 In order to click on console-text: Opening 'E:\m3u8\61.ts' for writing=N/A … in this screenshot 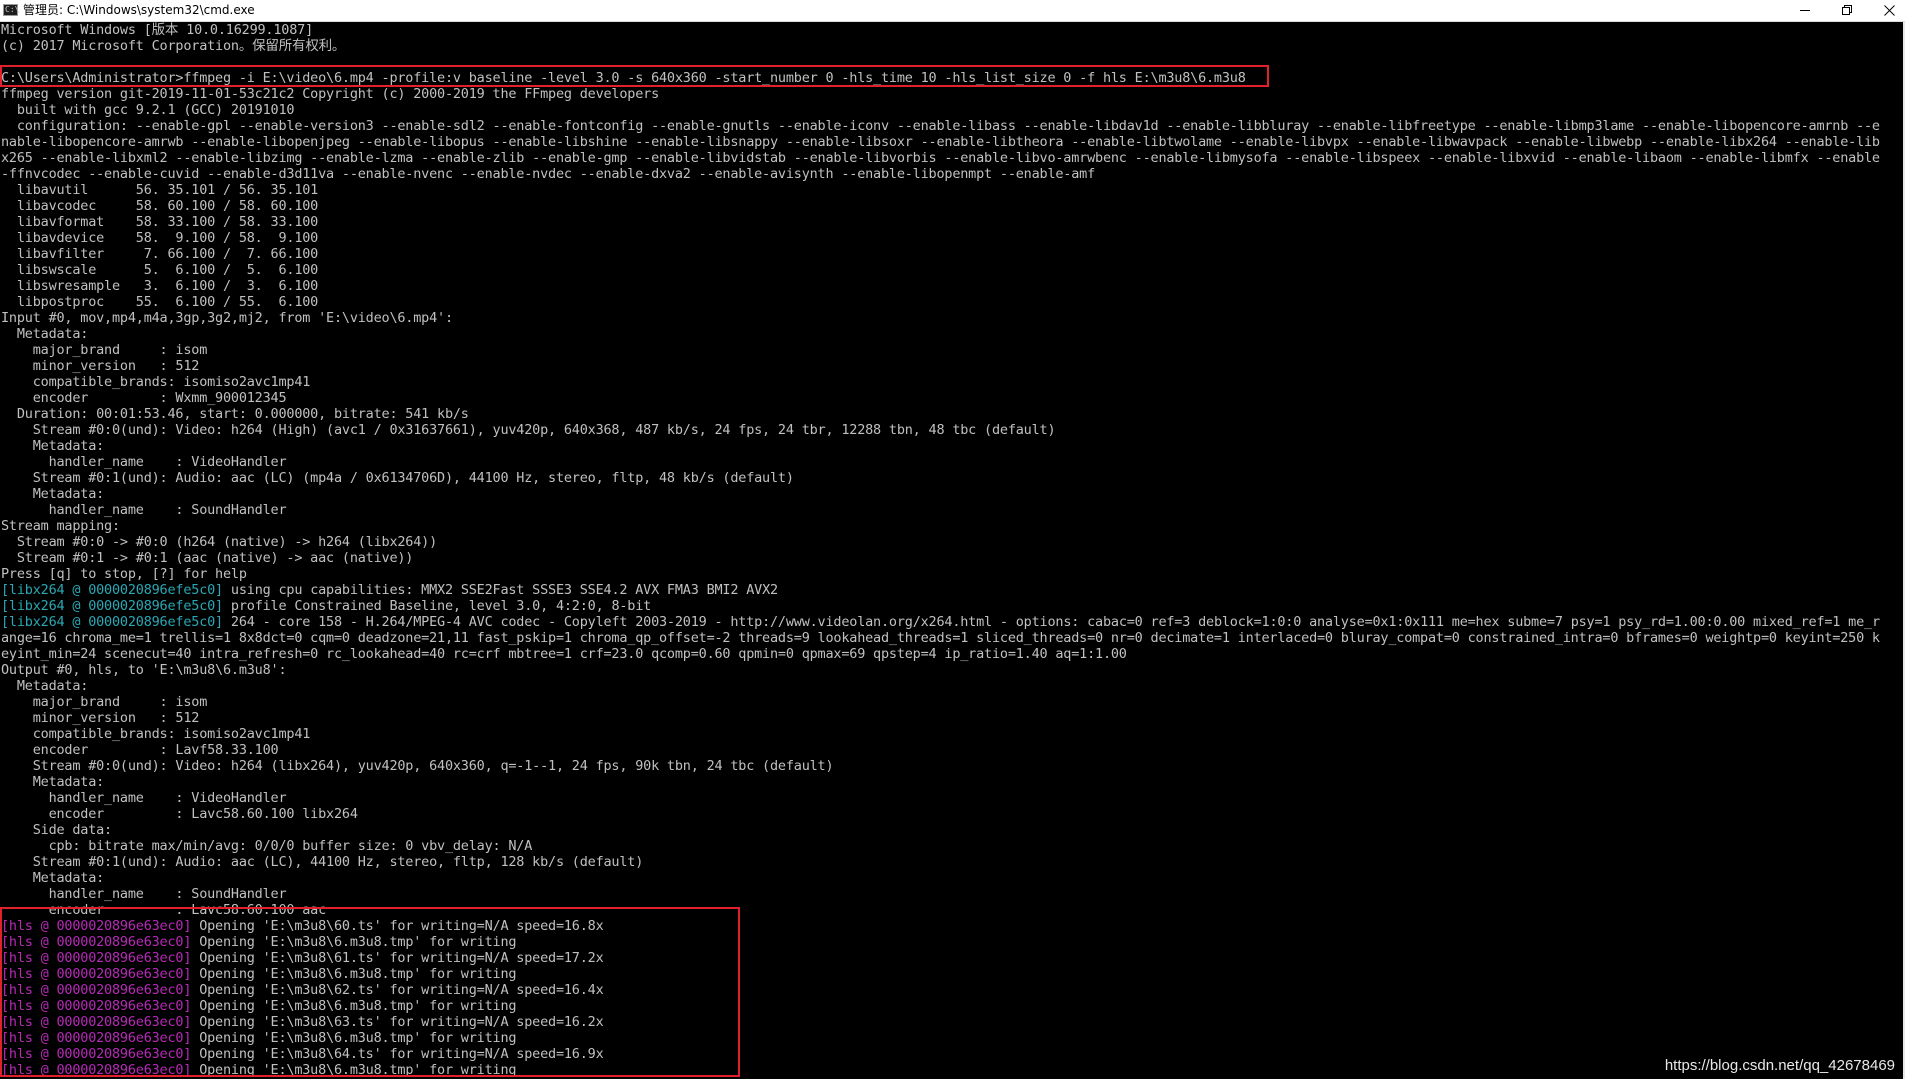, I will do `click(397, 958)`.